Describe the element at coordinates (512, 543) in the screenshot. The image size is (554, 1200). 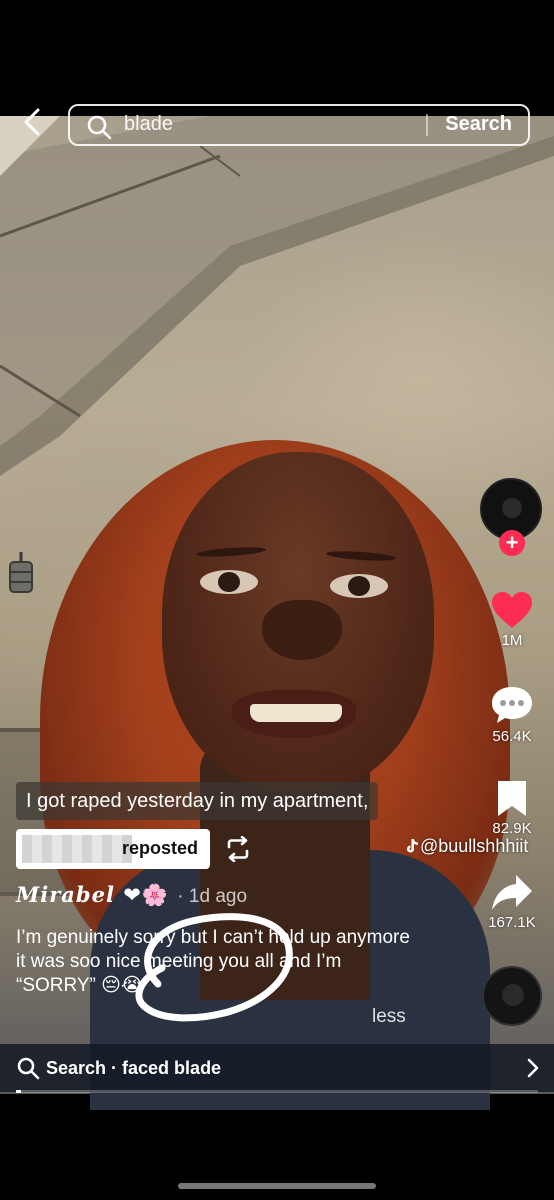
I see `follow-button: +` at that location.